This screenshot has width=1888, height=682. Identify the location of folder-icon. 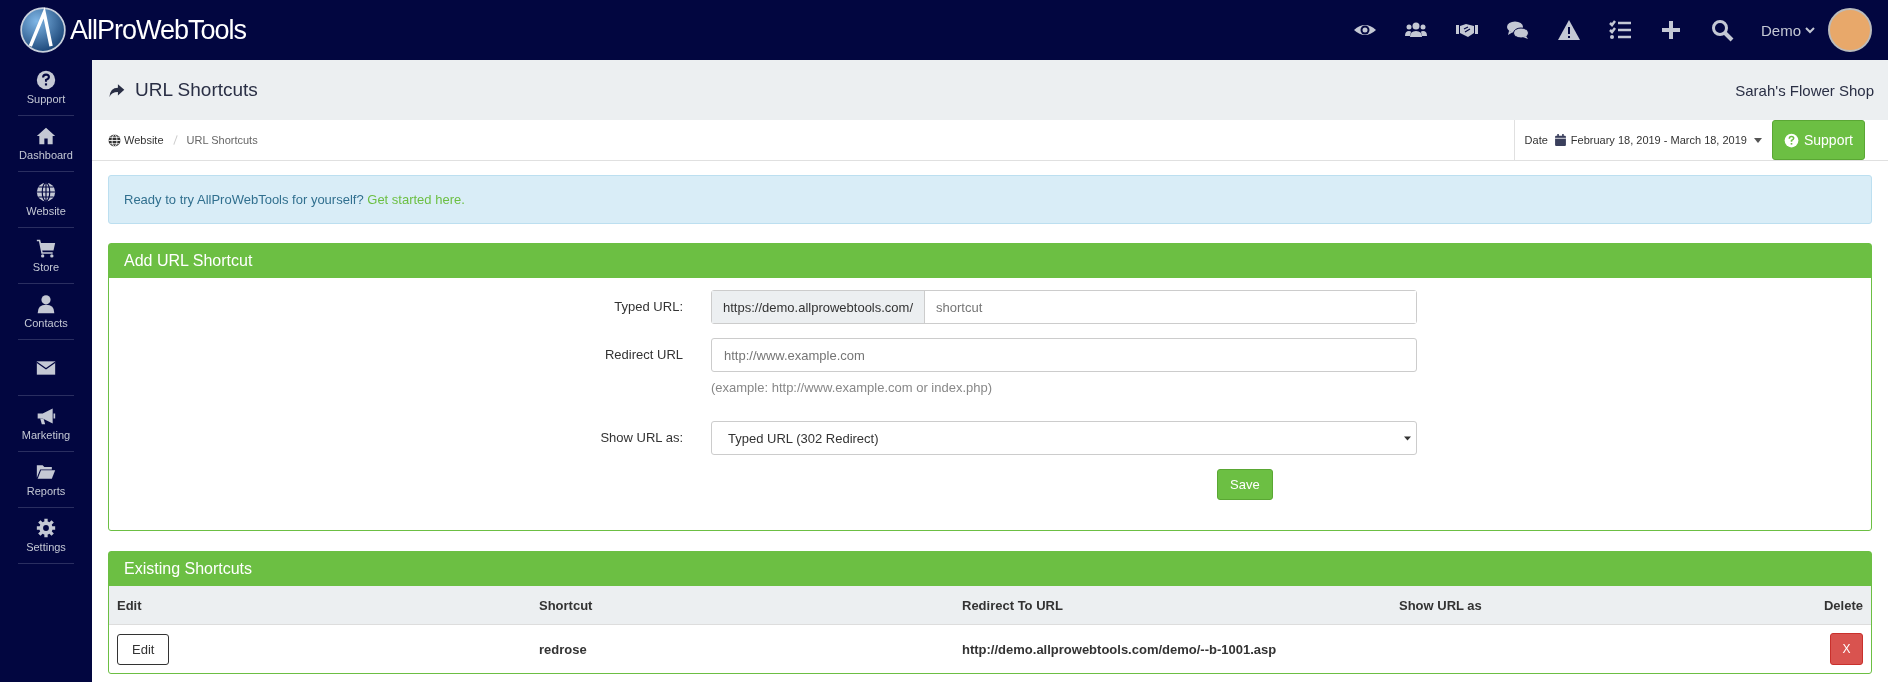
(46, 472).